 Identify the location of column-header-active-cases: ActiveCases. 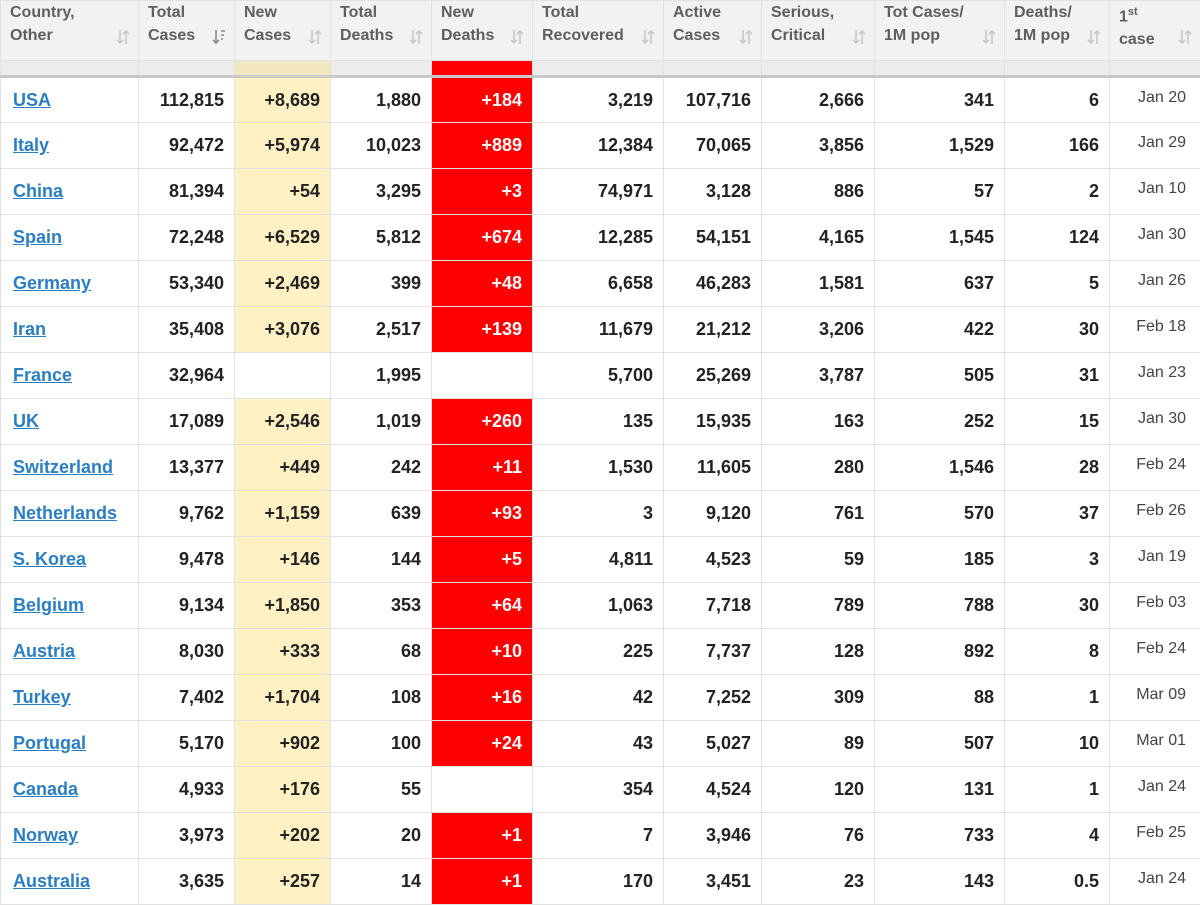
(713, 31).